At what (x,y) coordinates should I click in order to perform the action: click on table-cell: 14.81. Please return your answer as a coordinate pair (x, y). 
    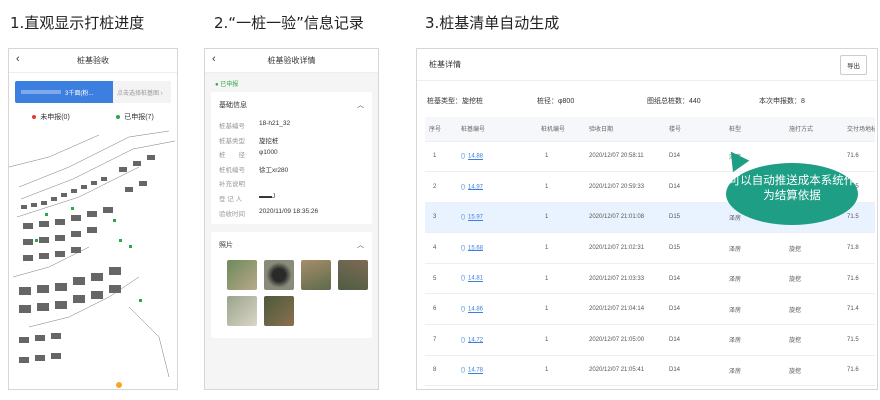
    Looking at the image, I should click on (497, 279).